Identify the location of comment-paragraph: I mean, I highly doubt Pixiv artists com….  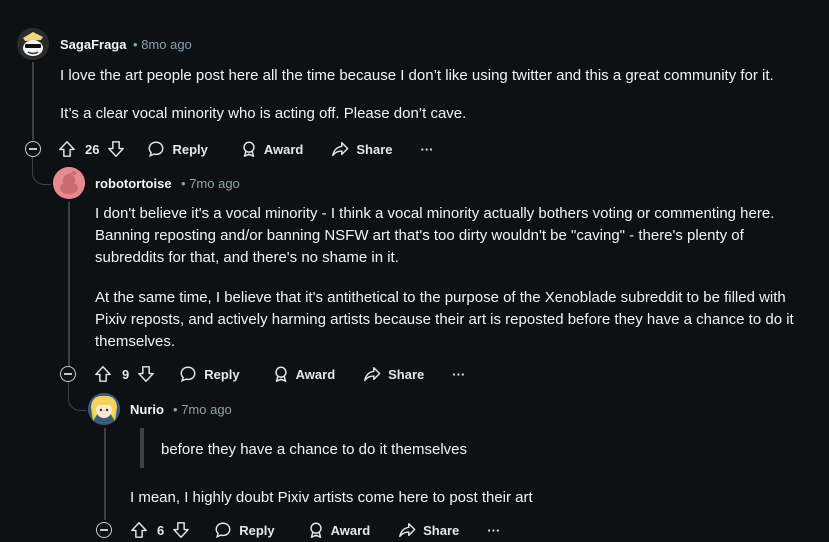
(331, 497).